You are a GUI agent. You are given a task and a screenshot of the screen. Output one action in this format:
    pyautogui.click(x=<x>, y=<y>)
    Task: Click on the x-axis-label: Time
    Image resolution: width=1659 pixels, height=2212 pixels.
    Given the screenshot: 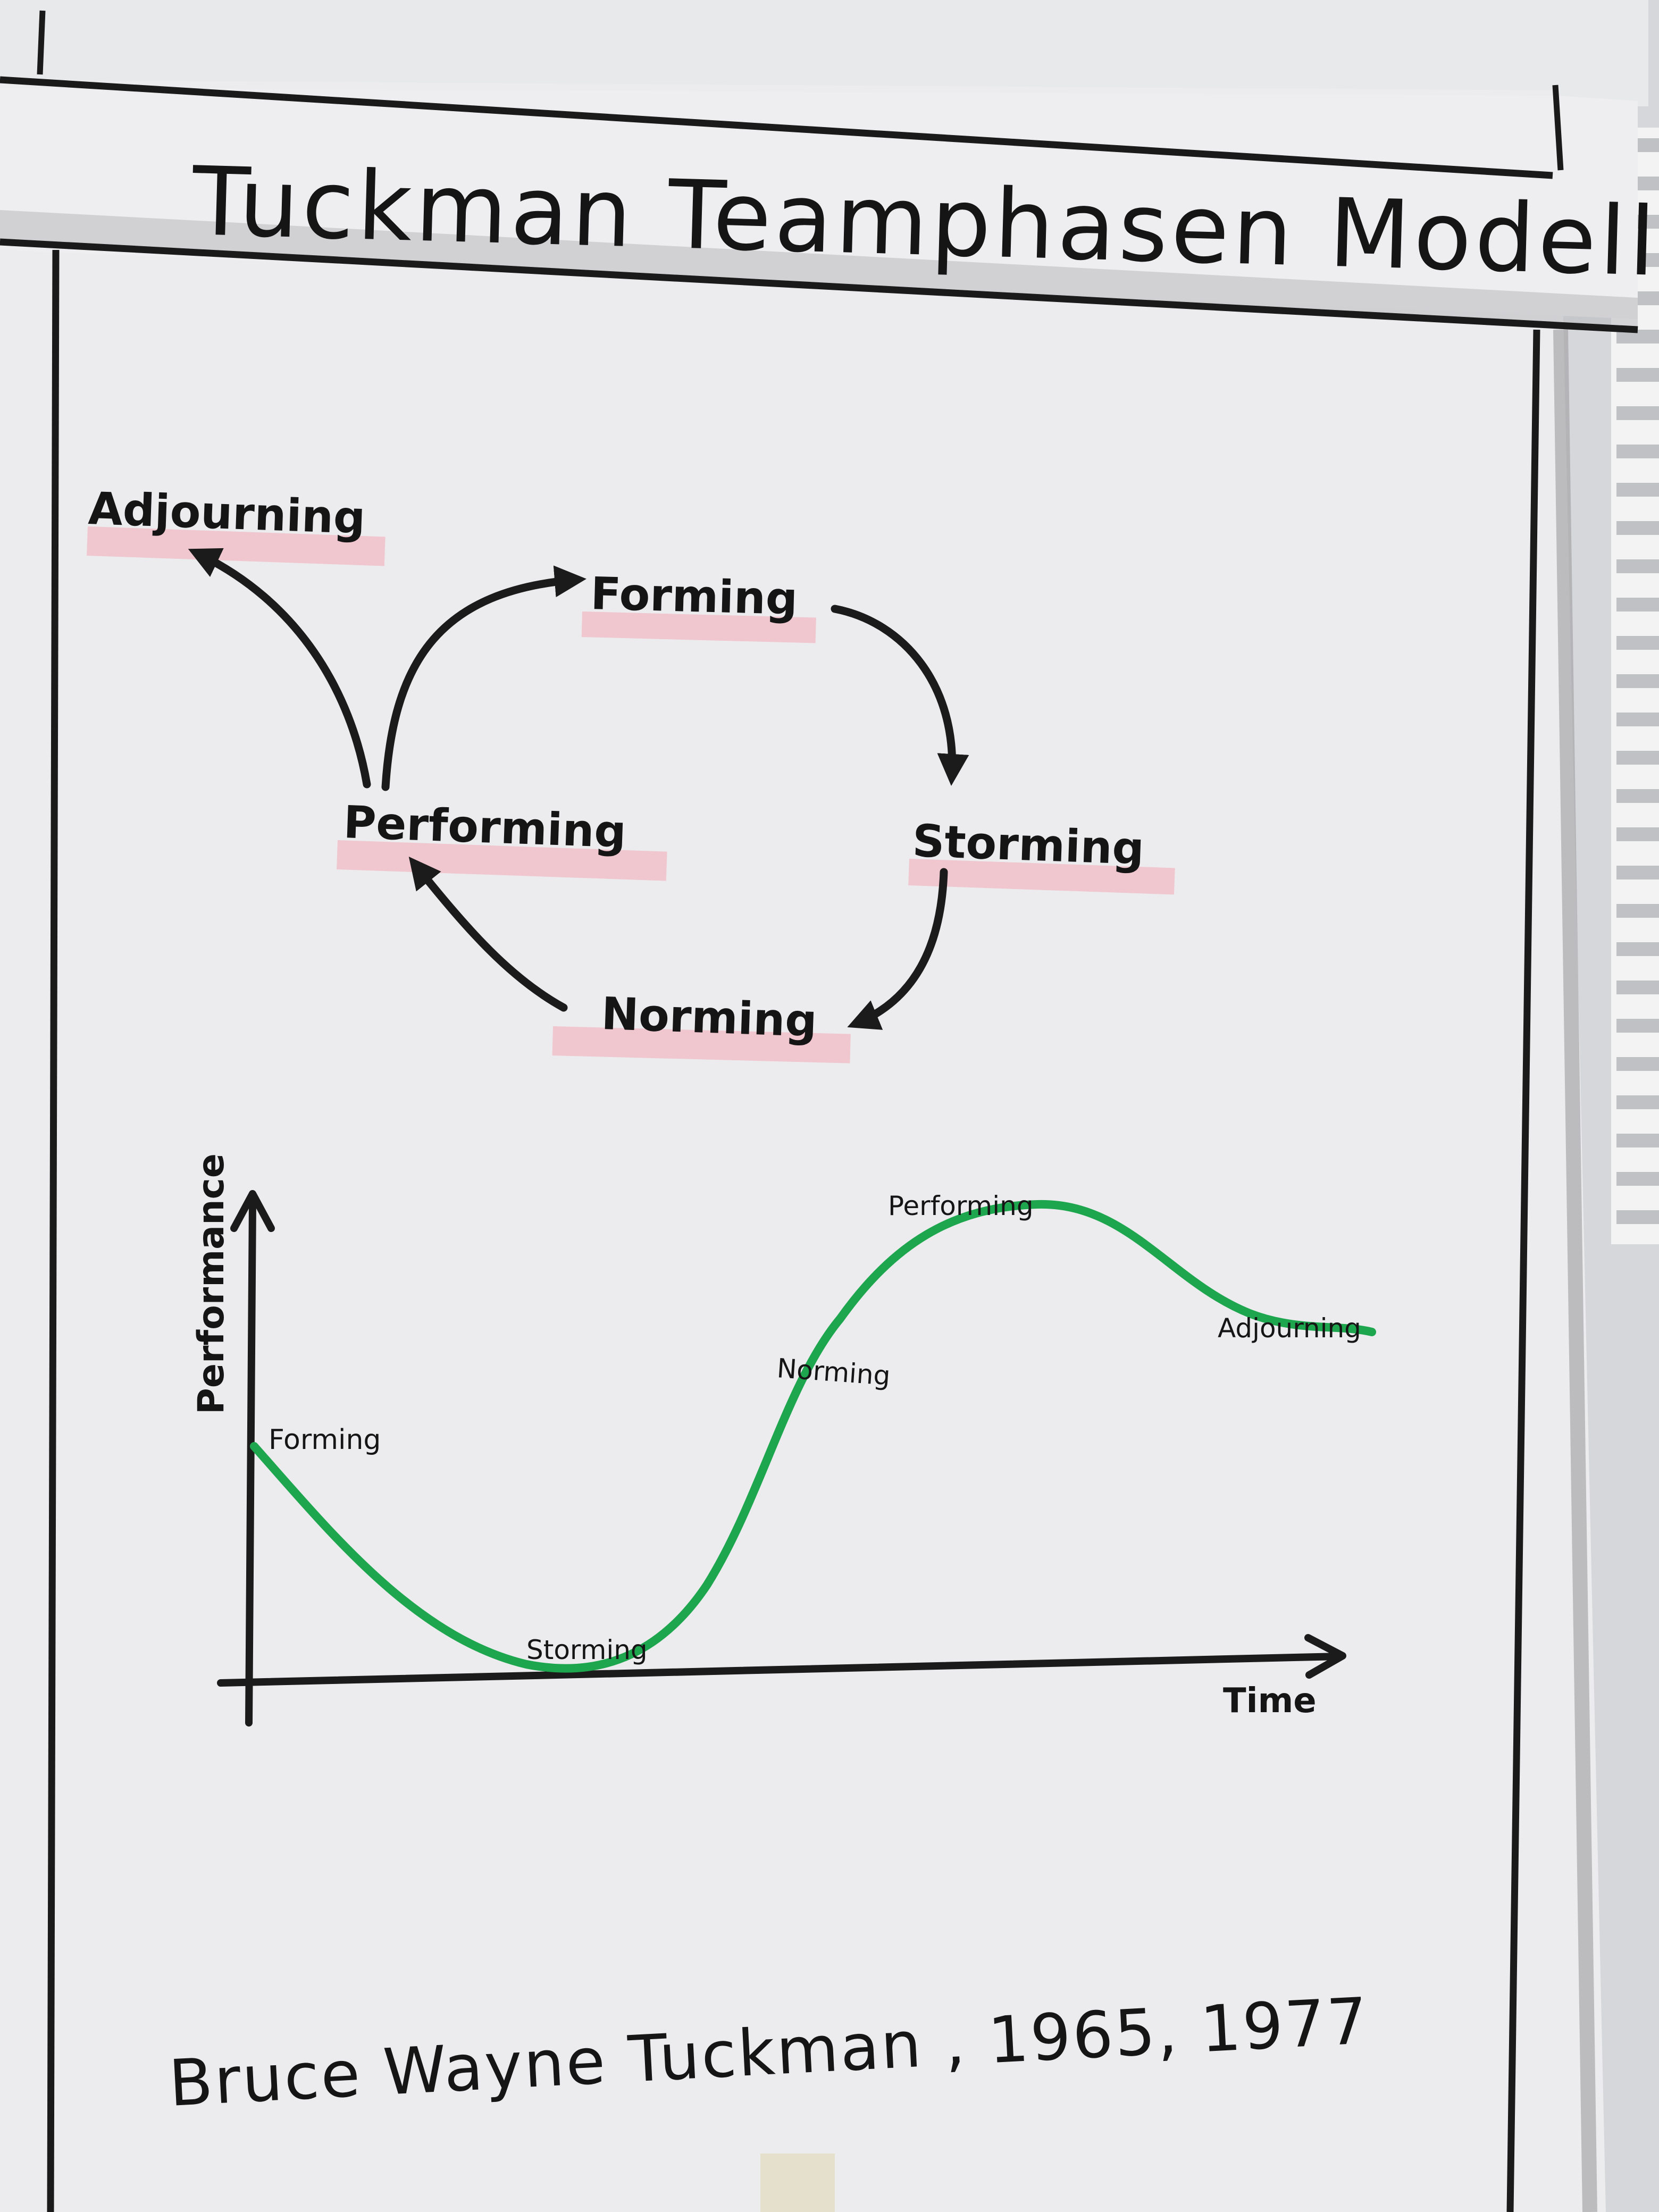 What is the action you would take?
    pyautogui.click(x=1270, y=1701)
    